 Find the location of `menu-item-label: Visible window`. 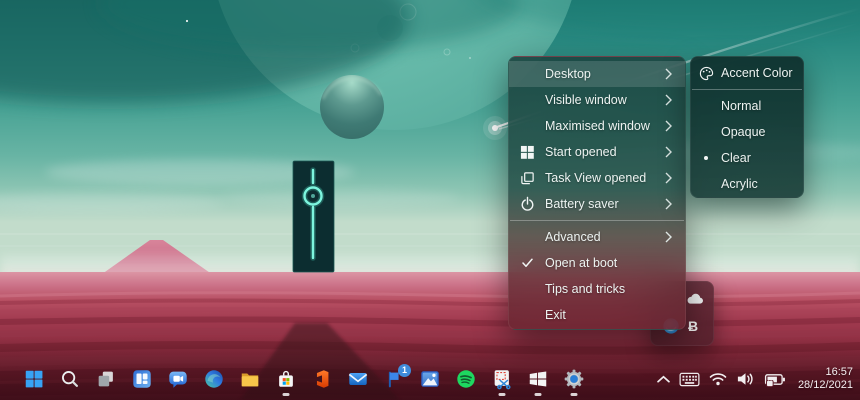

menu-item-label: Visible window is located at coordinates (586, 100).